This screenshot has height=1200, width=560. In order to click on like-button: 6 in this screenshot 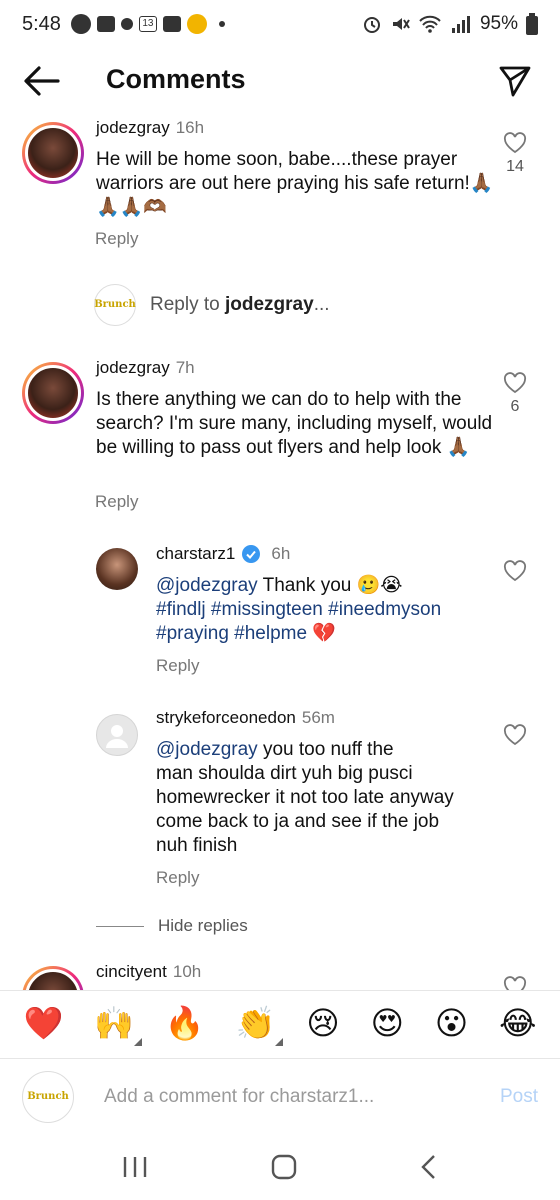, I will do `click(515, 394)`.